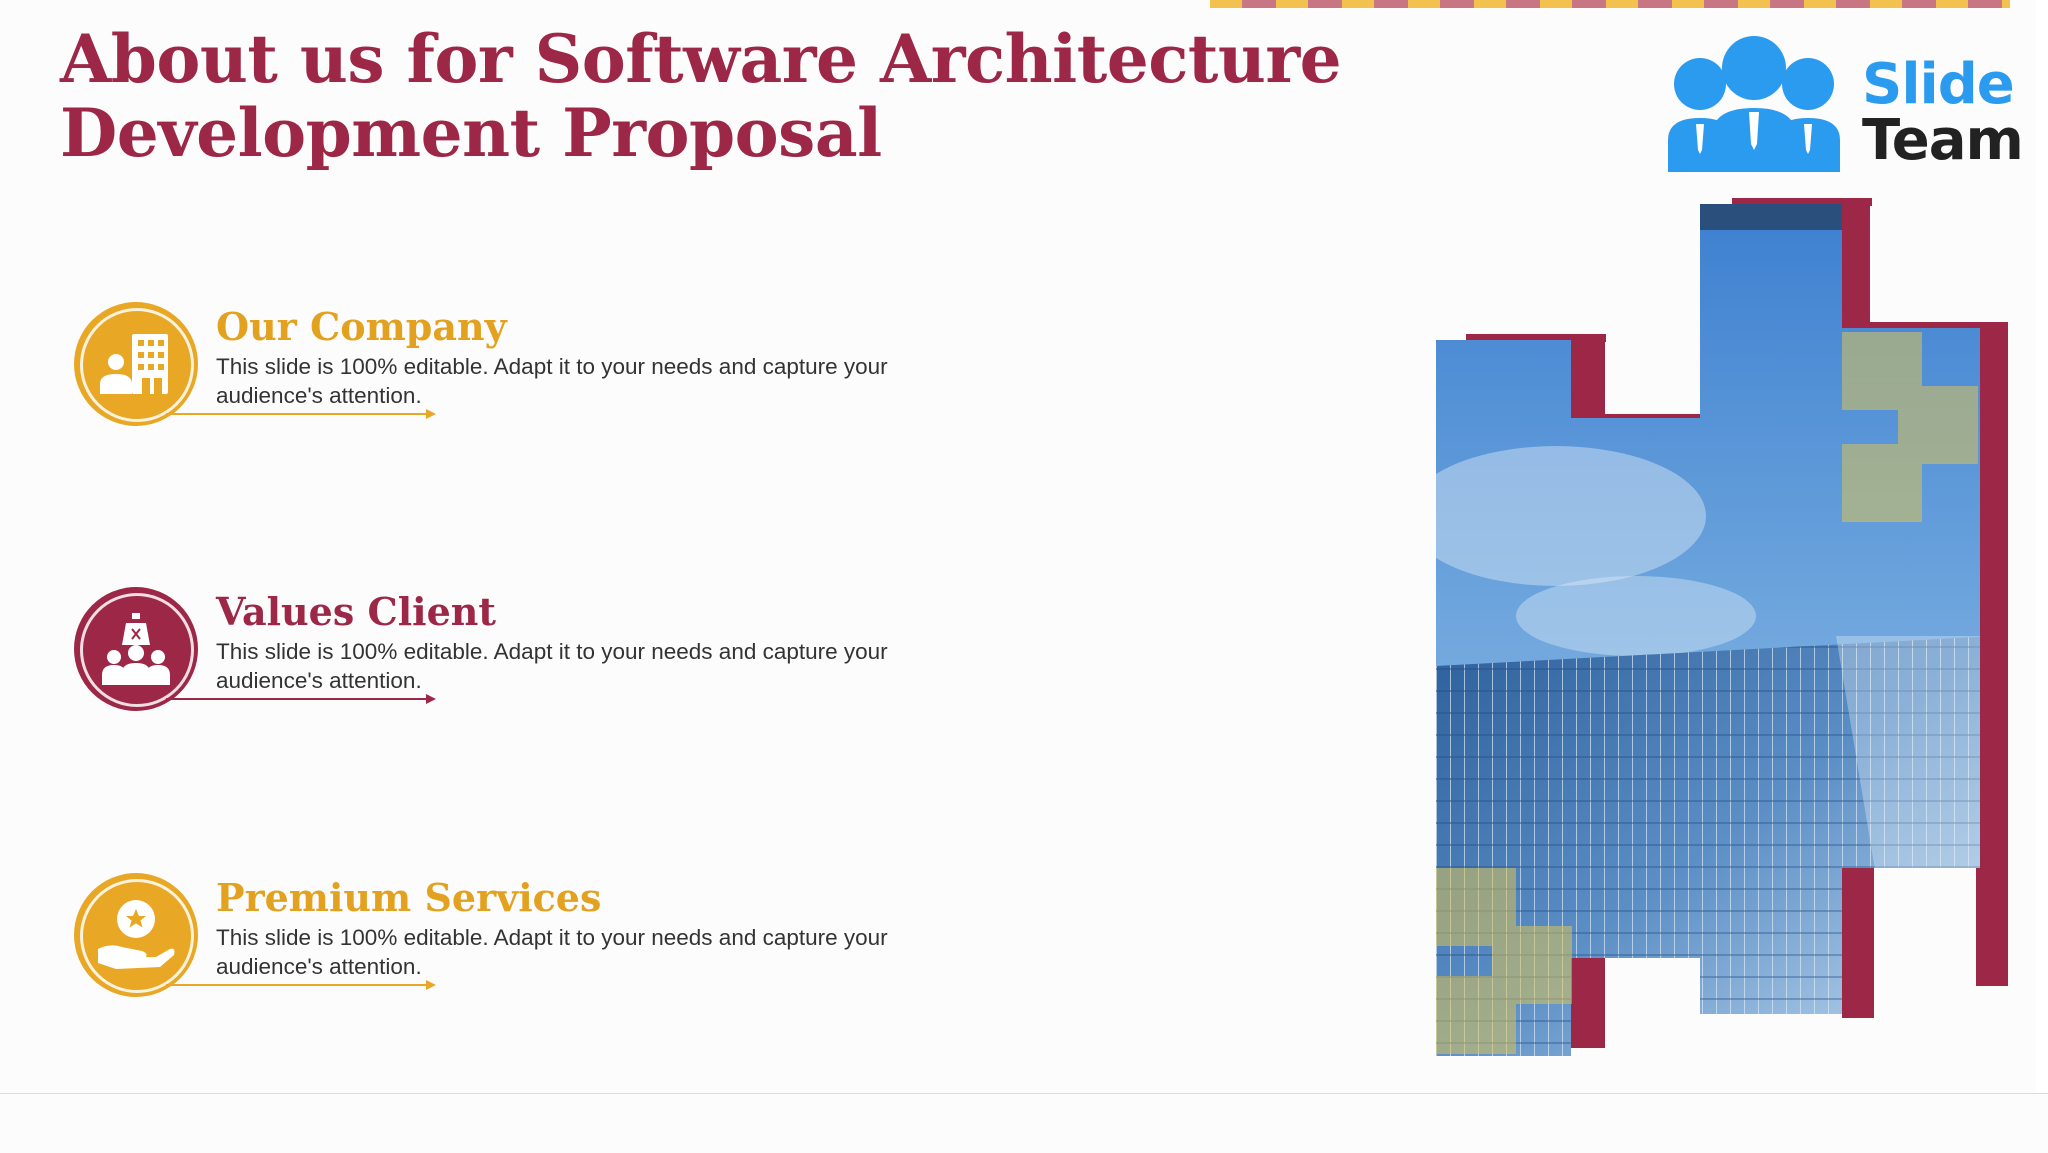  I want to click on feature-heading: Premium Services, so click(409, 897).